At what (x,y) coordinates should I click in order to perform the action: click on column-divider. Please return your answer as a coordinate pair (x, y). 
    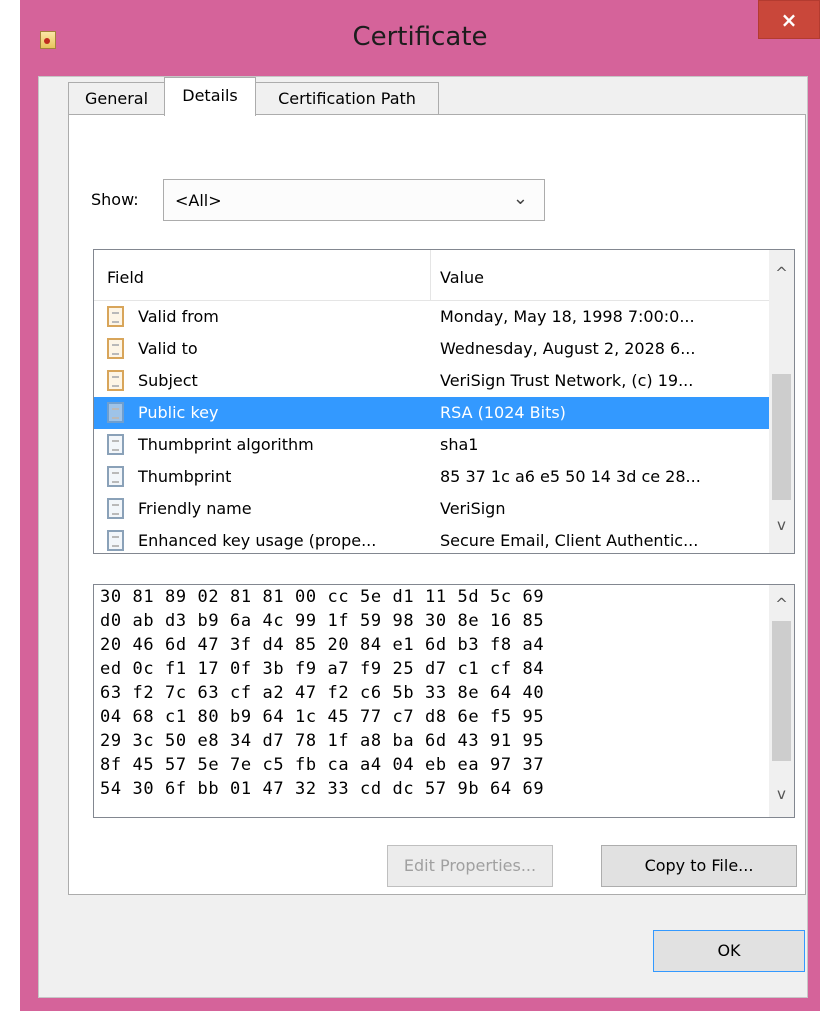
    Looking at the image, I should click on (430, 275).